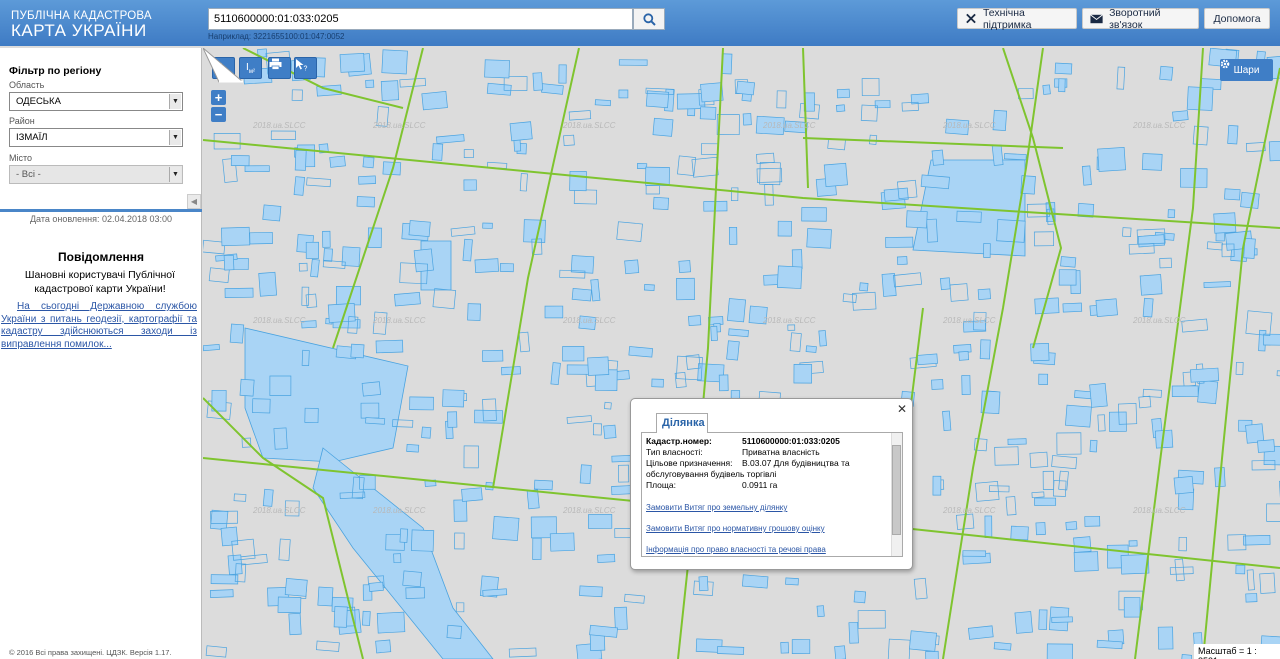 The height and width of the screenshot is (659, 1280). Describe the element at coordinates (682, 423) in the screenshot. I see `tab-parcel: Ділянка` at that location.